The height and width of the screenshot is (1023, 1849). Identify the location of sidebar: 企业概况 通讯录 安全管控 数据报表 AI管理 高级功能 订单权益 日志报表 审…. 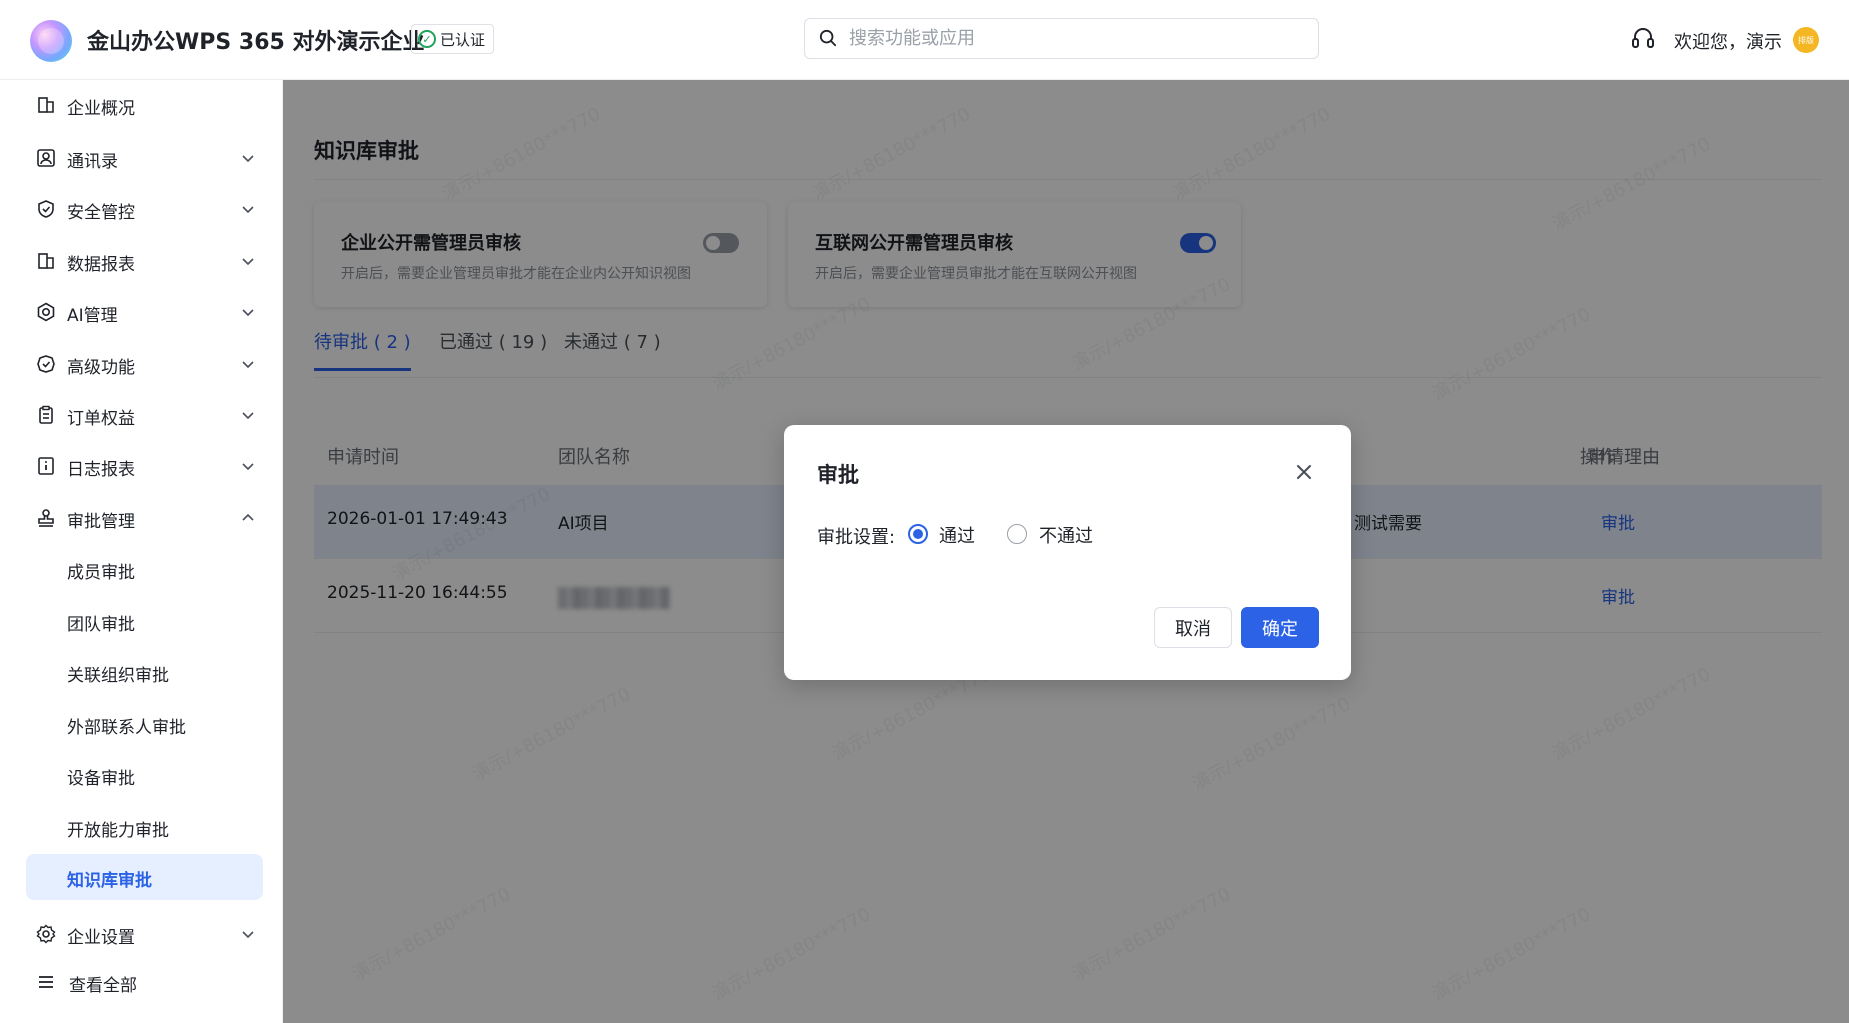
(141, 551).